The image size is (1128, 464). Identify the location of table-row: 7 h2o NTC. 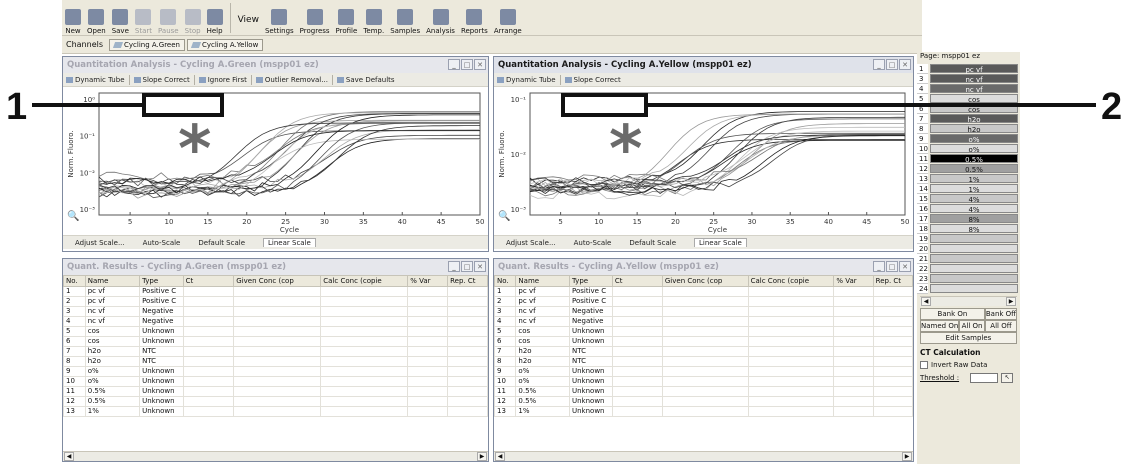
(703, 351).